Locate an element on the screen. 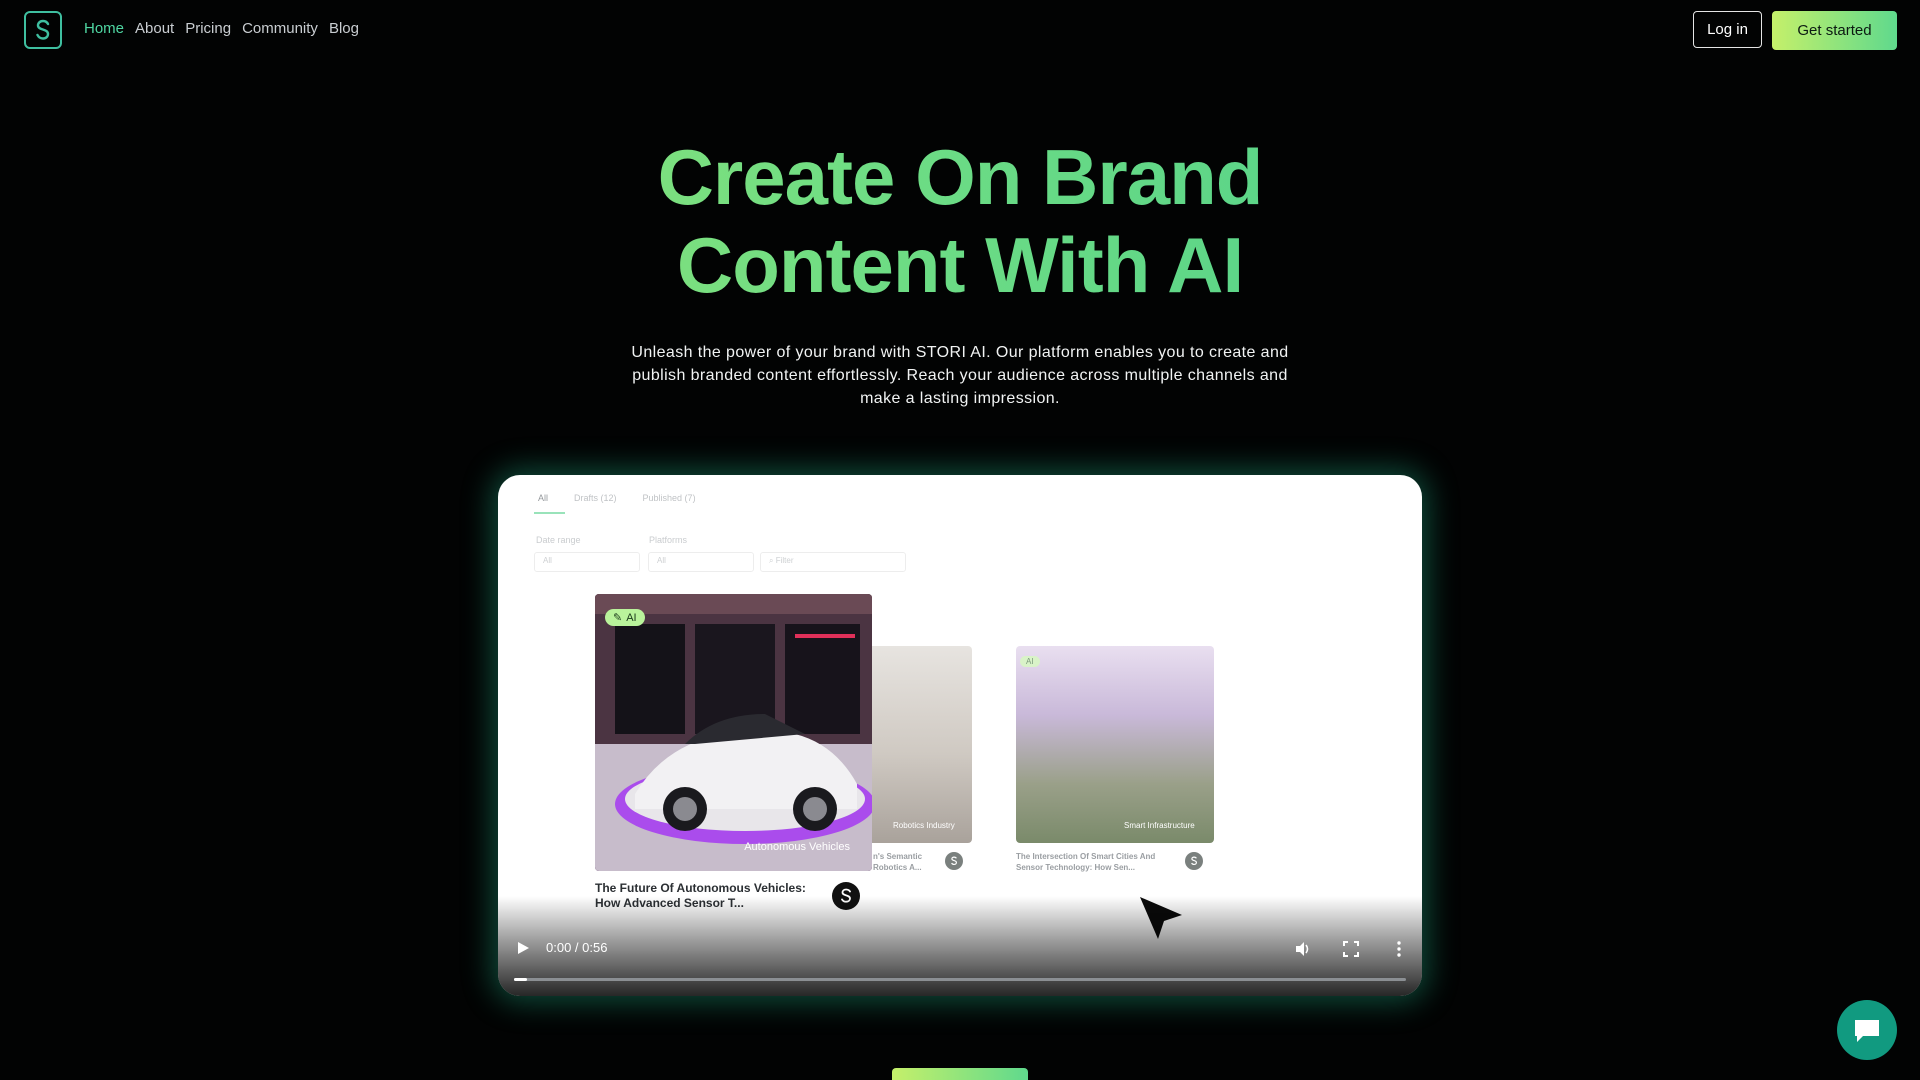 Image resolution: width=1920 pixels, height=1080 pixels. nav-links: Home About Pricing Community Blog is located at coordinates (221, 28).